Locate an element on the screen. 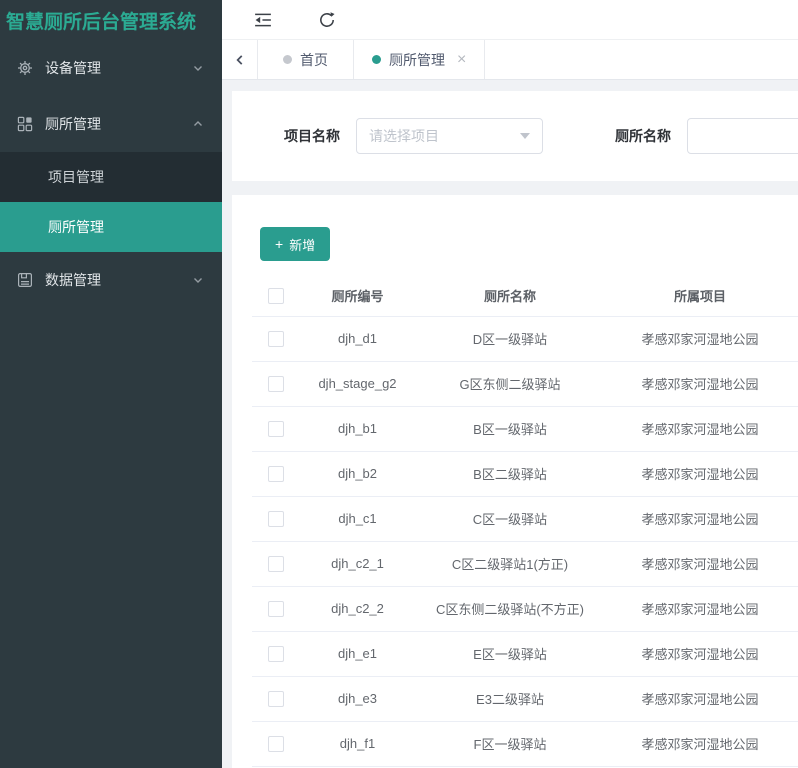  table-row: djh_c2_1 C区二级驿站1(方正) 孝感邓家河湿地公园 is located at coordinates (525, 564).